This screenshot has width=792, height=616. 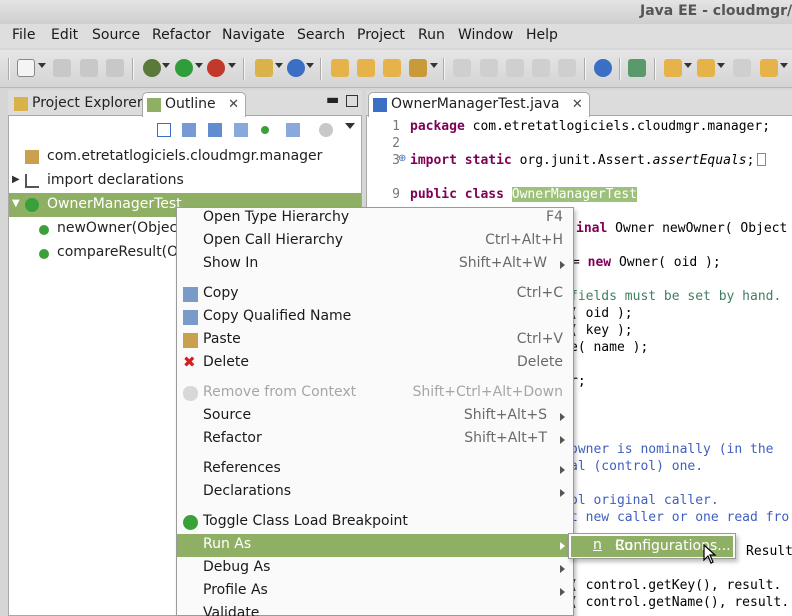 What do you see at coordinates (646, 262) in the screenshot?
I see `code-line: = new Owner( oid );` at bounding box center [646, 262].